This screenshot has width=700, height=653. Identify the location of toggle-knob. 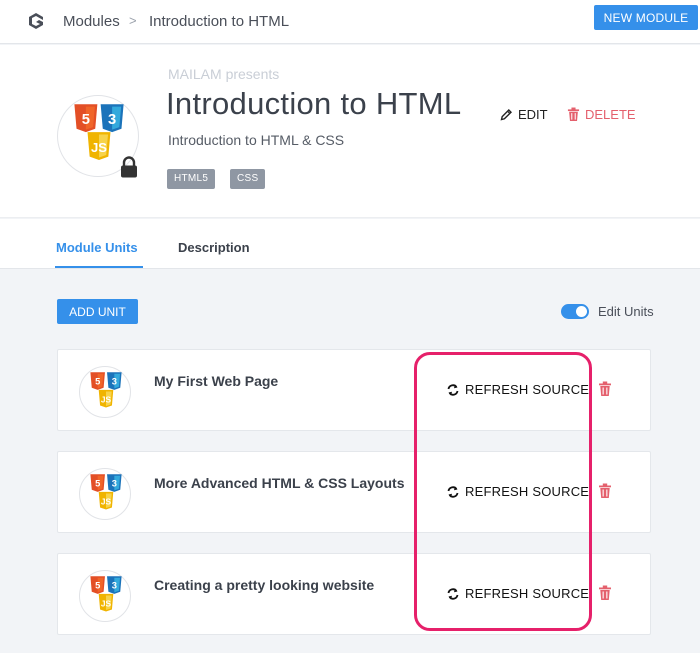
(581, 311).